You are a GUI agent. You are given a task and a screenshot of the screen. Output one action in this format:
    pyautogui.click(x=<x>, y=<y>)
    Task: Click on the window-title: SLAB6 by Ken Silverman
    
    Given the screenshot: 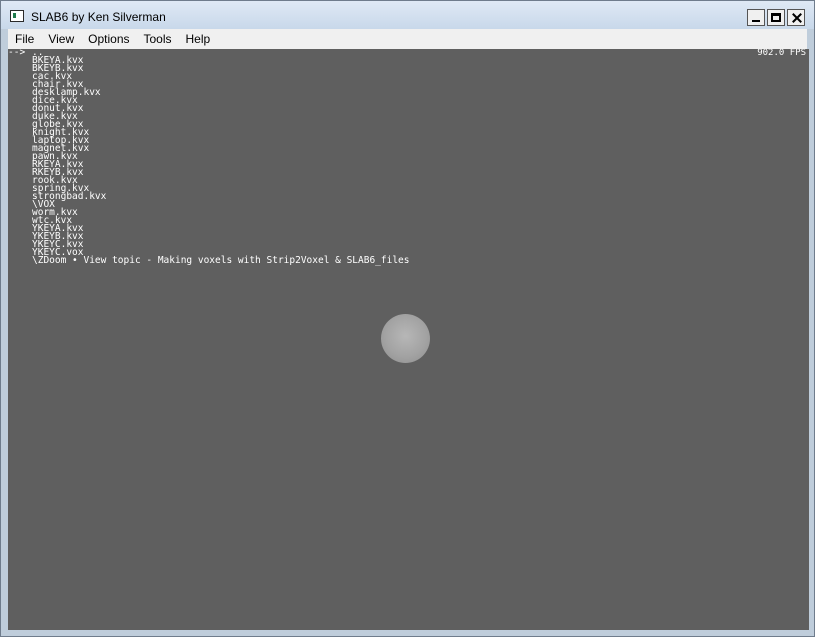 What is the action you would take?
    pyautogui.click(x=98, y=17)
    